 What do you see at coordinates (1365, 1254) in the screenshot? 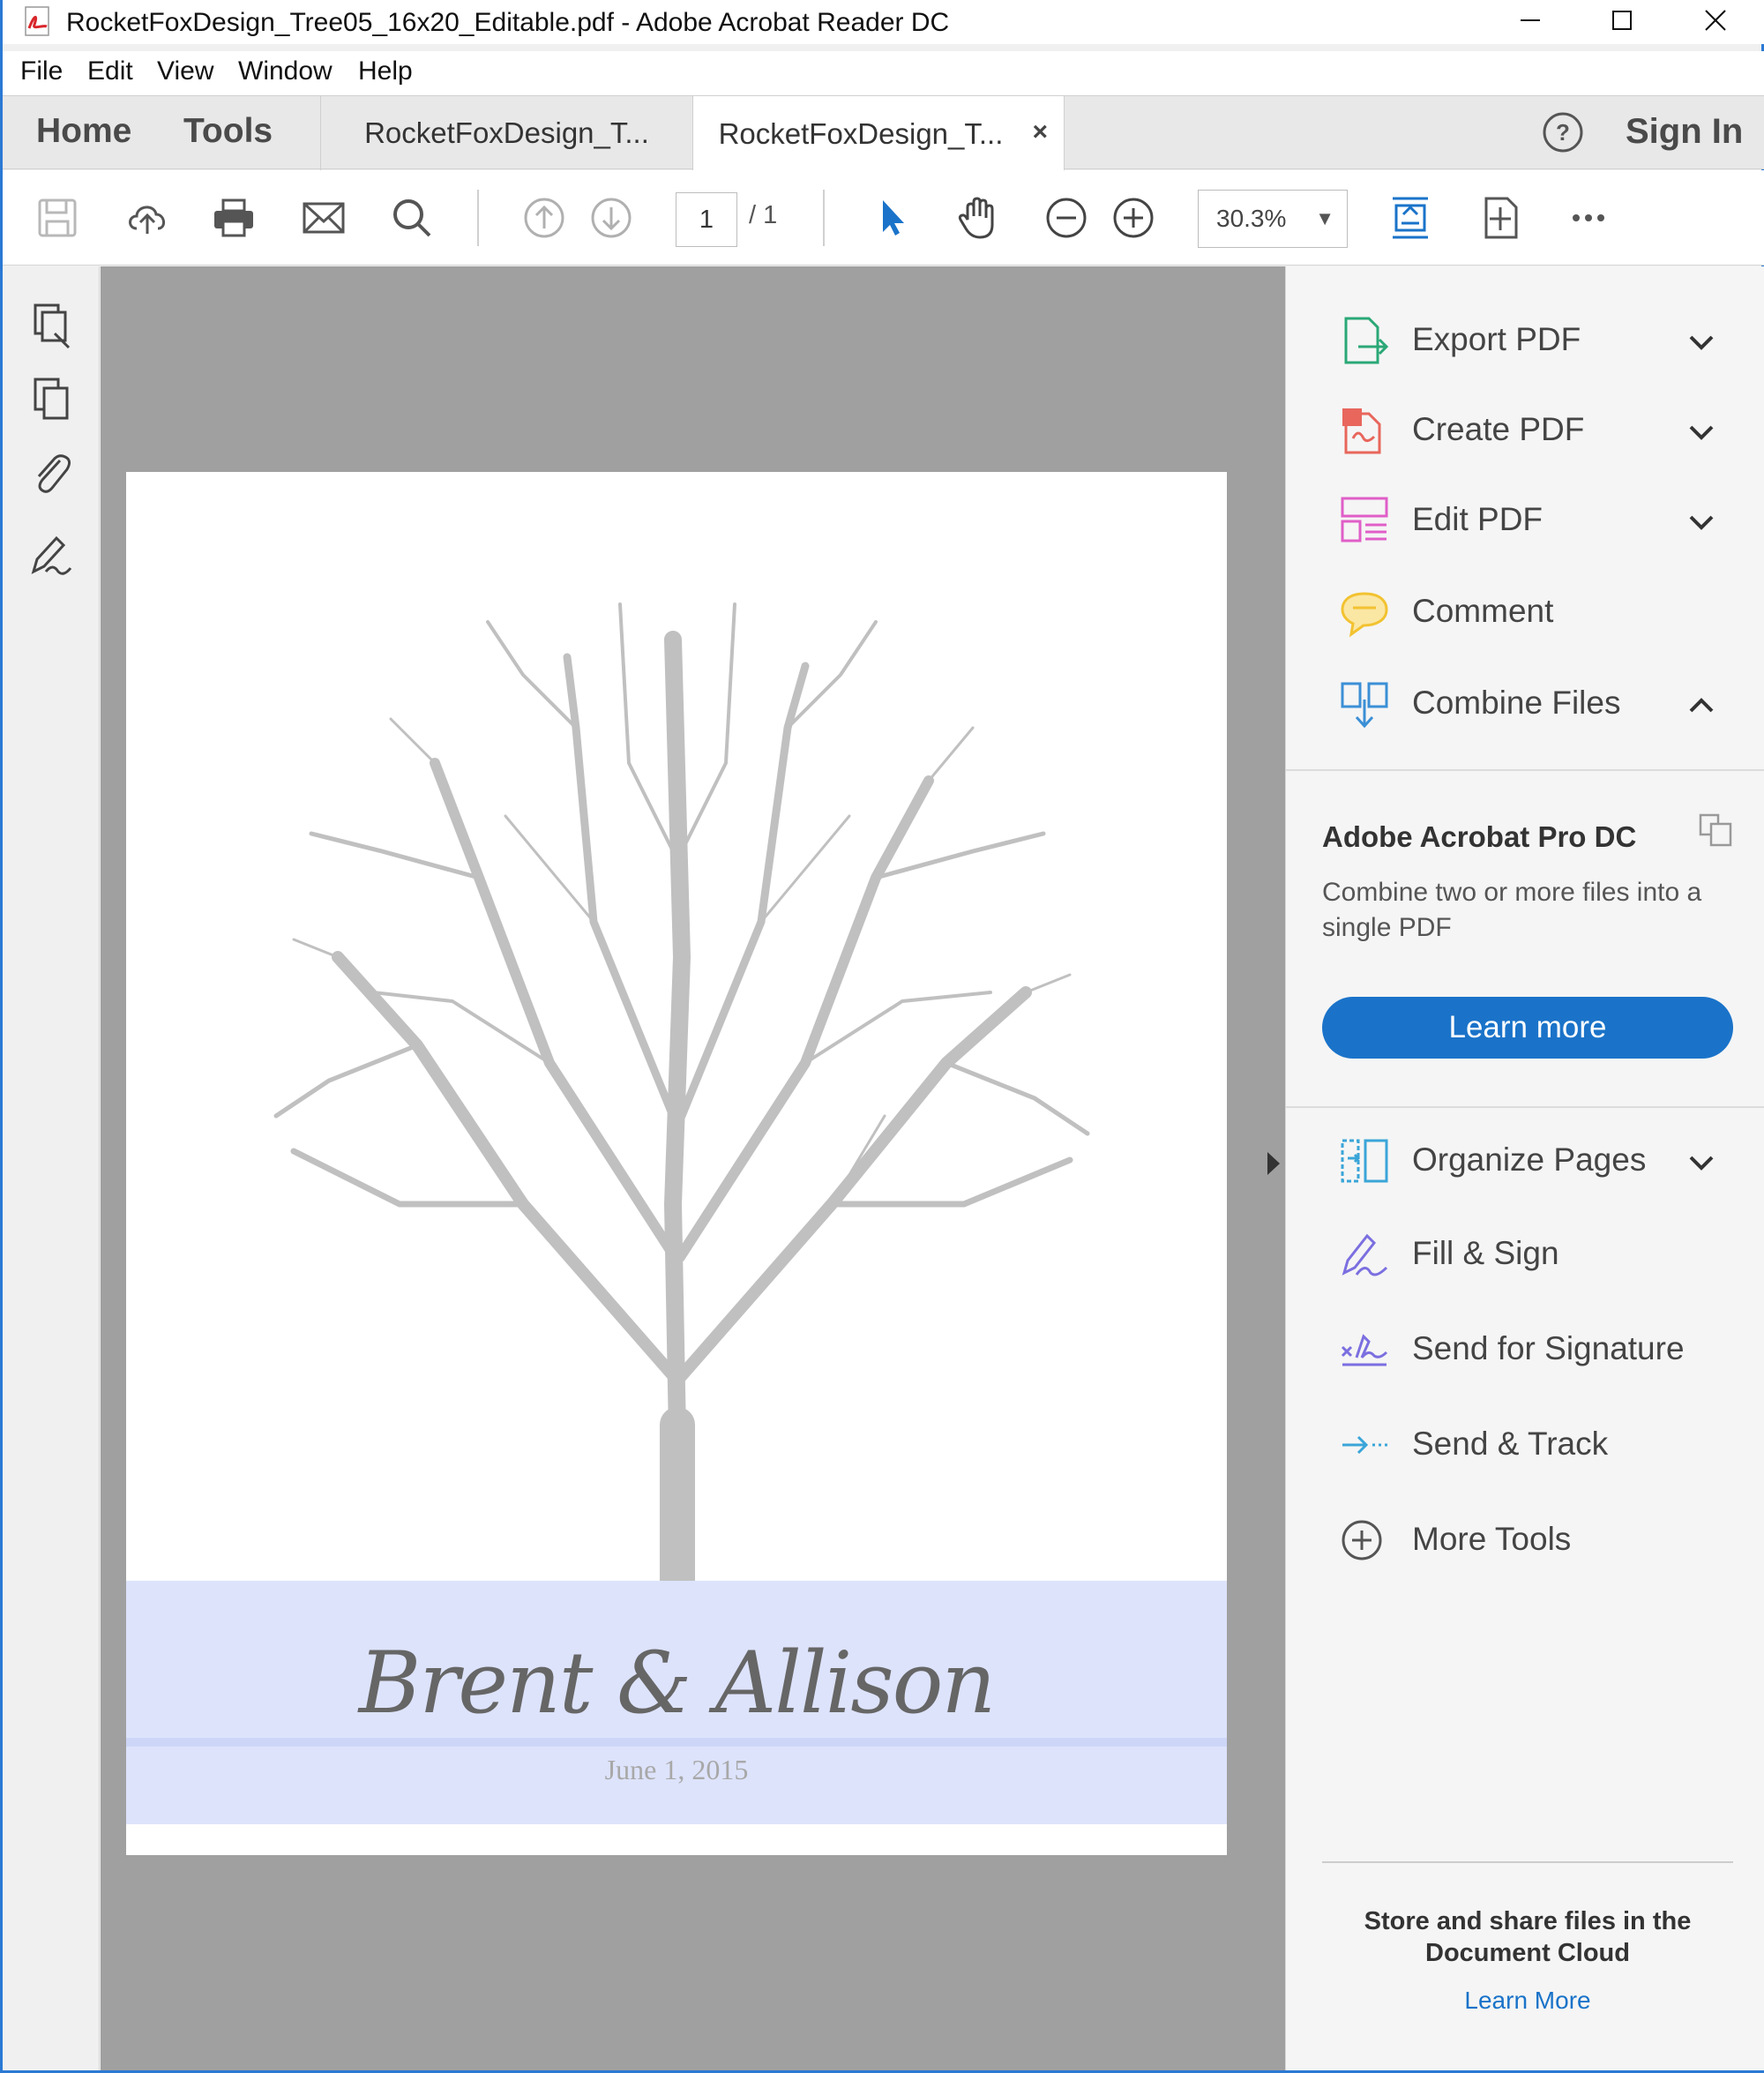
I see `fill-sign-icon` at bounding box center [1365, 1254].